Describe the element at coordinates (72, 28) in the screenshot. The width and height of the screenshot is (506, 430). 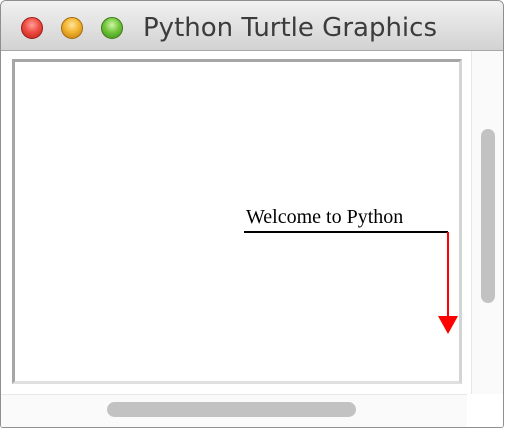
I see `minimize-button` at that location.